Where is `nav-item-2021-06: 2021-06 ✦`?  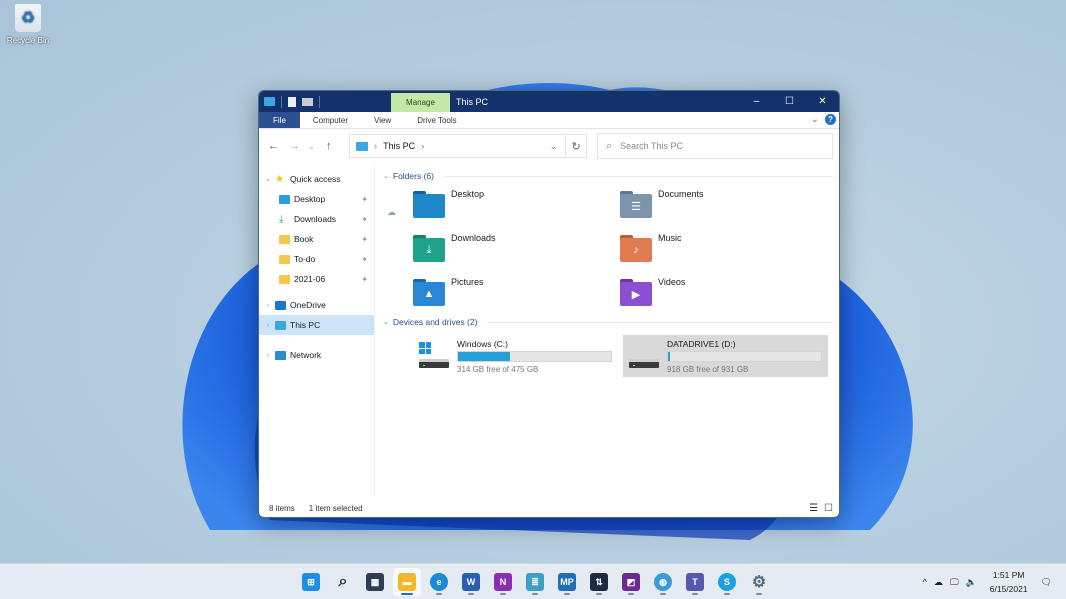 nav-item-2021-06: 2021-06 ✦ is located at coordinates (316, 279).